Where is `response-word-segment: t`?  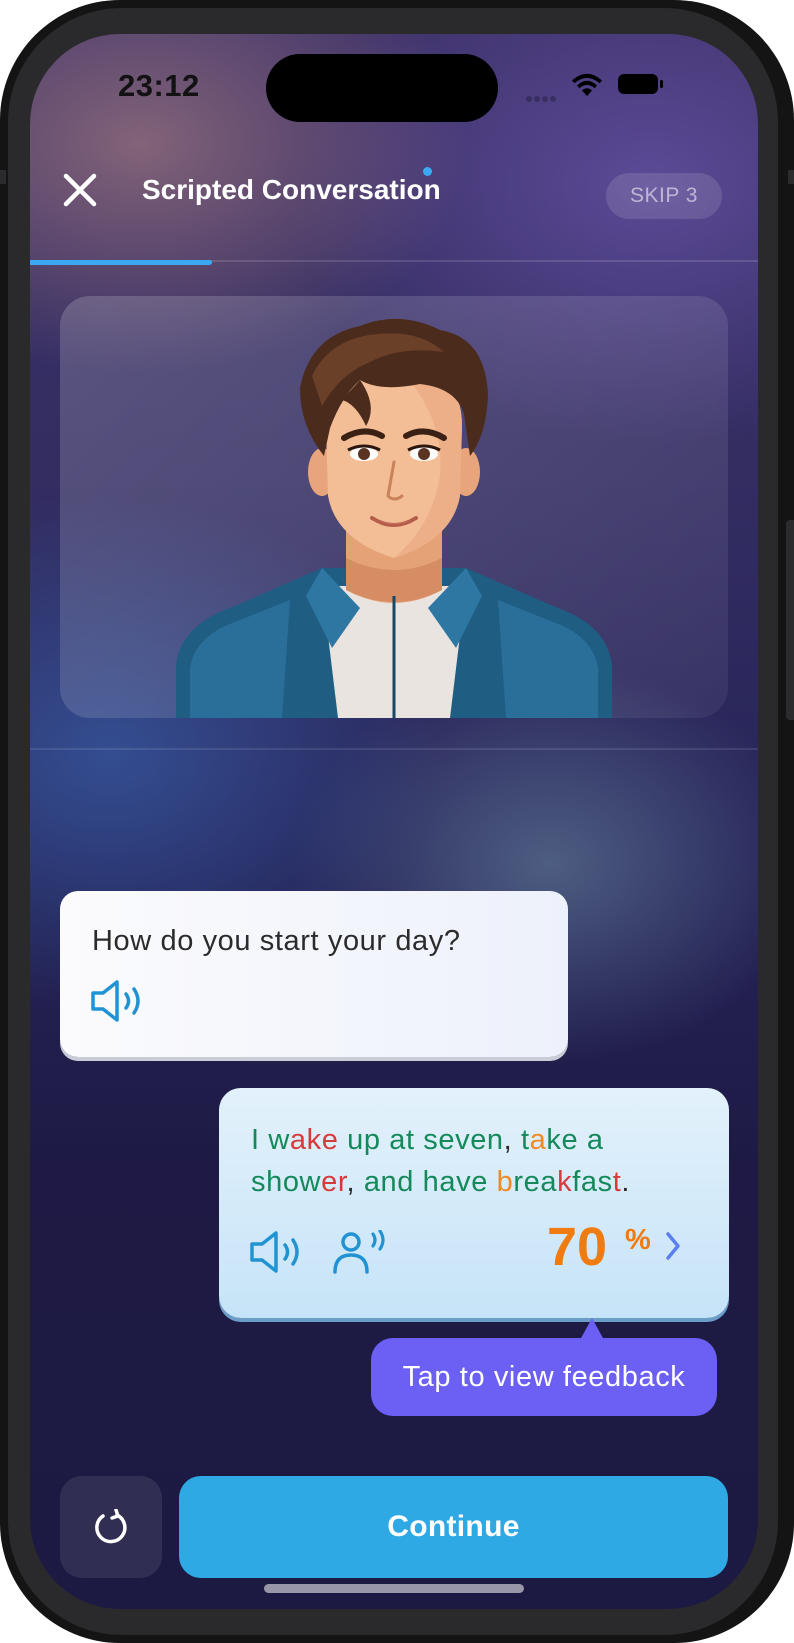
response-word-segment: t is located at coordinates (525, 1140).